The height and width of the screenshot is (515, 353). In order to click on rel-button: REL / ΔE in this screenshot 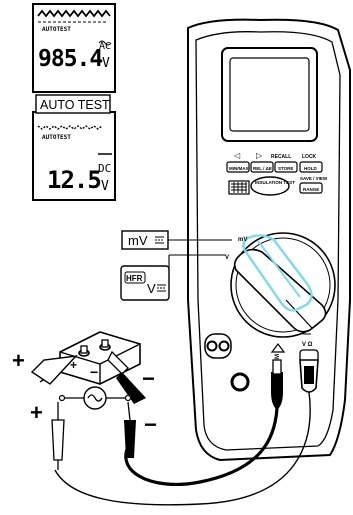, I will do `click(262, 167)`.